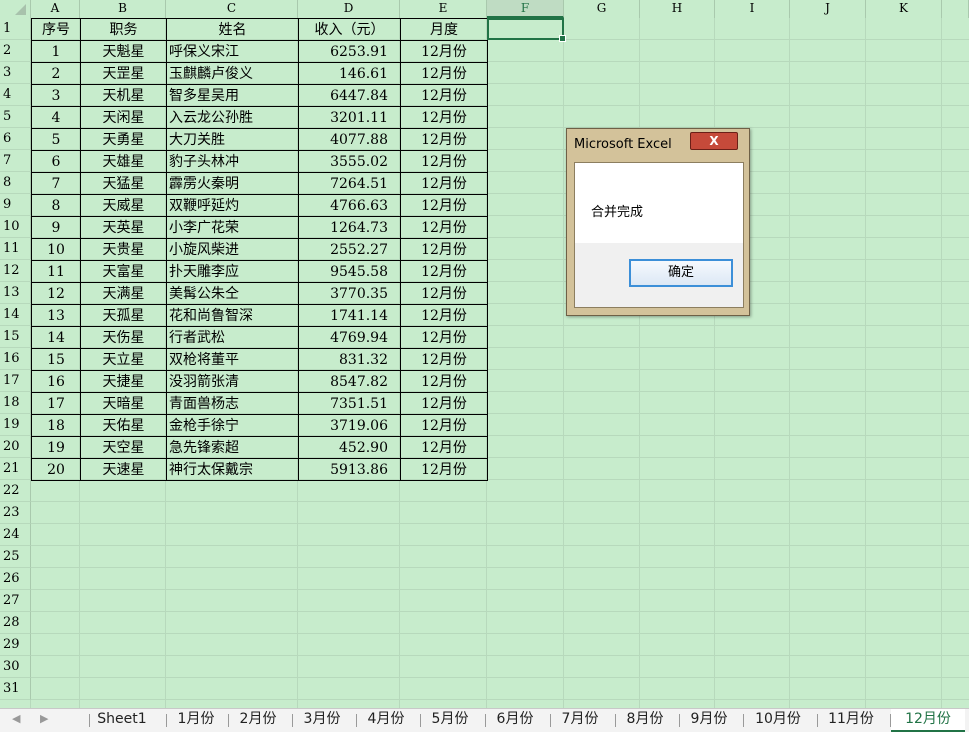 The width and height of the screenshot is (969, 732). I want to click on table-cell: 天机星, so click(123, 95).